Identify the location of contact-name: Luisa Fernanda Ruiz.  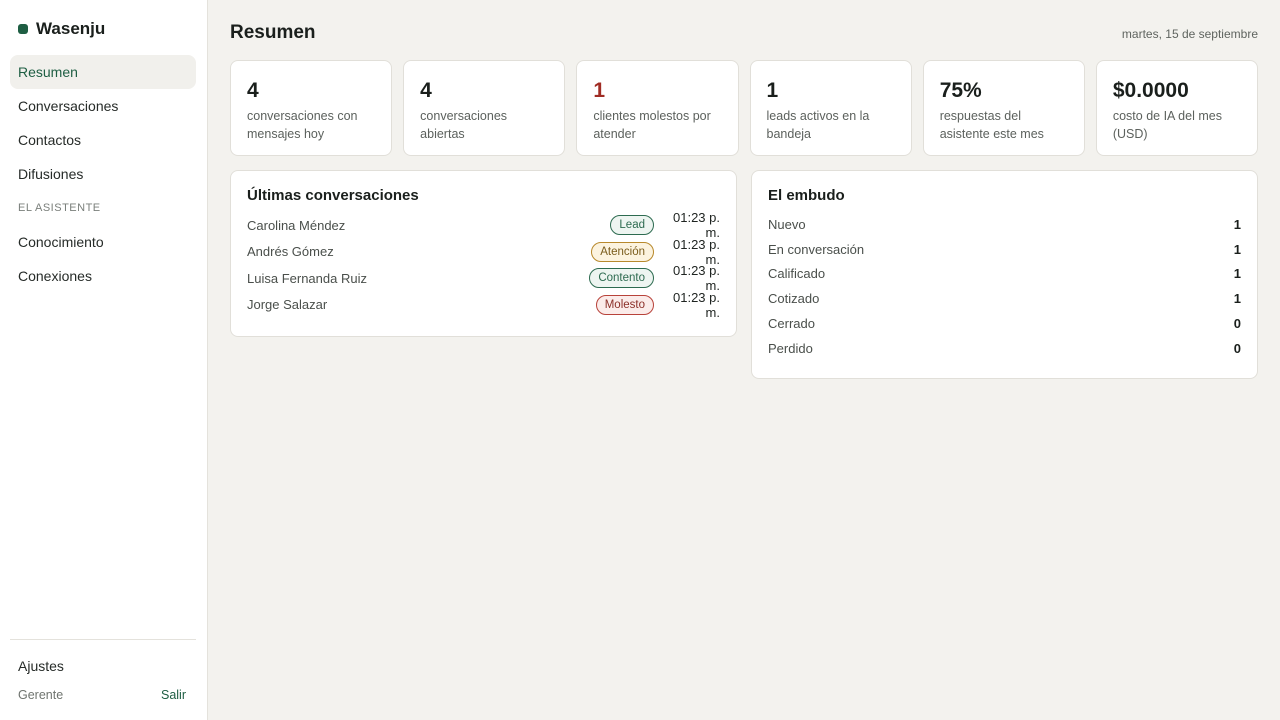
(307, 278).